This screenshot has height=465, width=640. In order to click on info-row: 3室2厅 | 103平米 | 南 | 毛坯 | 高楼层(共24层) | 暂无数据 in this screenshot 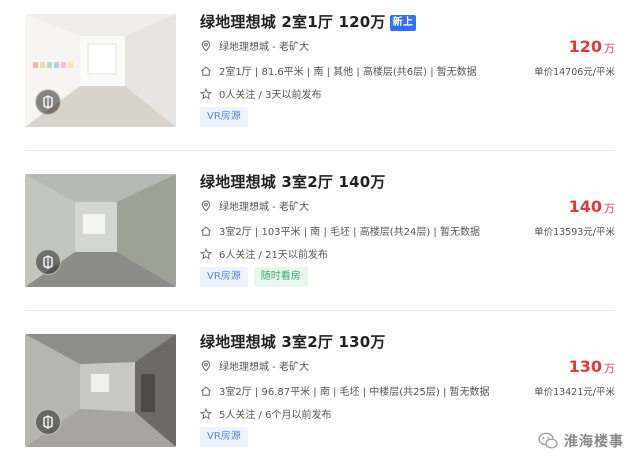, I will do `click(340, 230)`.